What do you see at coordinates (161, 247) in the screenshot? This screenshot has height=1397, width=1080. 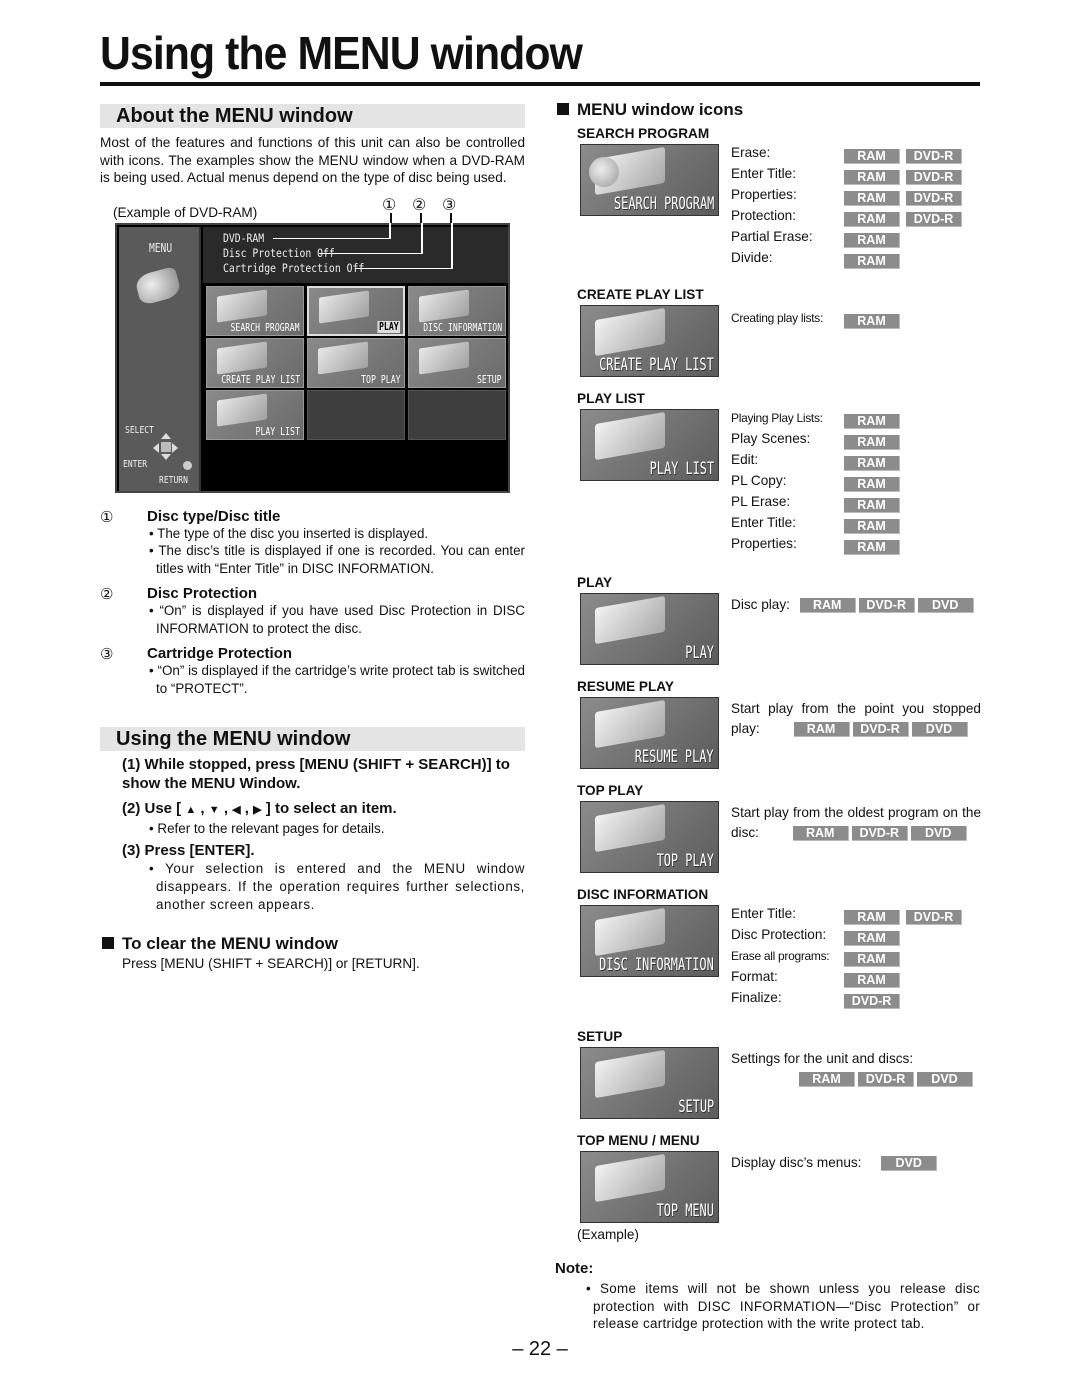 I see `menu-label: MENU` at bounding box center [161, 247].